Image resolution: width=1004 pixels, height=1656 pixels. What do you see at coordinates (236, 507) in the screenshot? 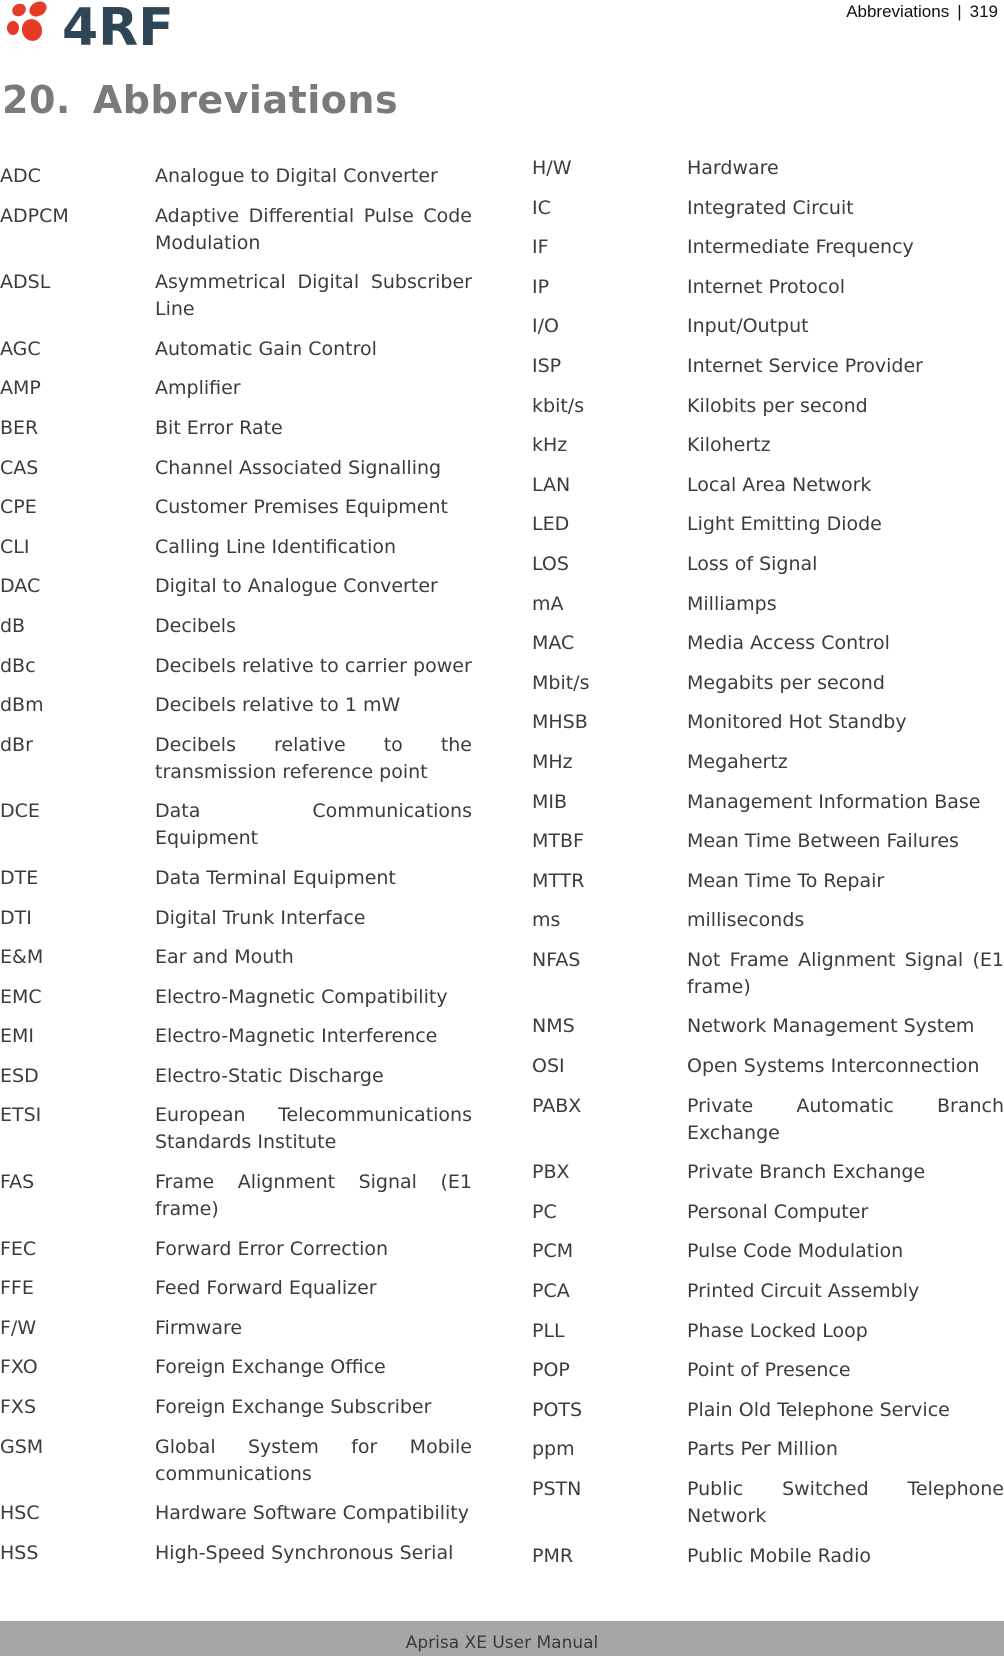
I see `abbreviation-row: CPE Customer Premises Equipment` at bounding box center [236, 507].